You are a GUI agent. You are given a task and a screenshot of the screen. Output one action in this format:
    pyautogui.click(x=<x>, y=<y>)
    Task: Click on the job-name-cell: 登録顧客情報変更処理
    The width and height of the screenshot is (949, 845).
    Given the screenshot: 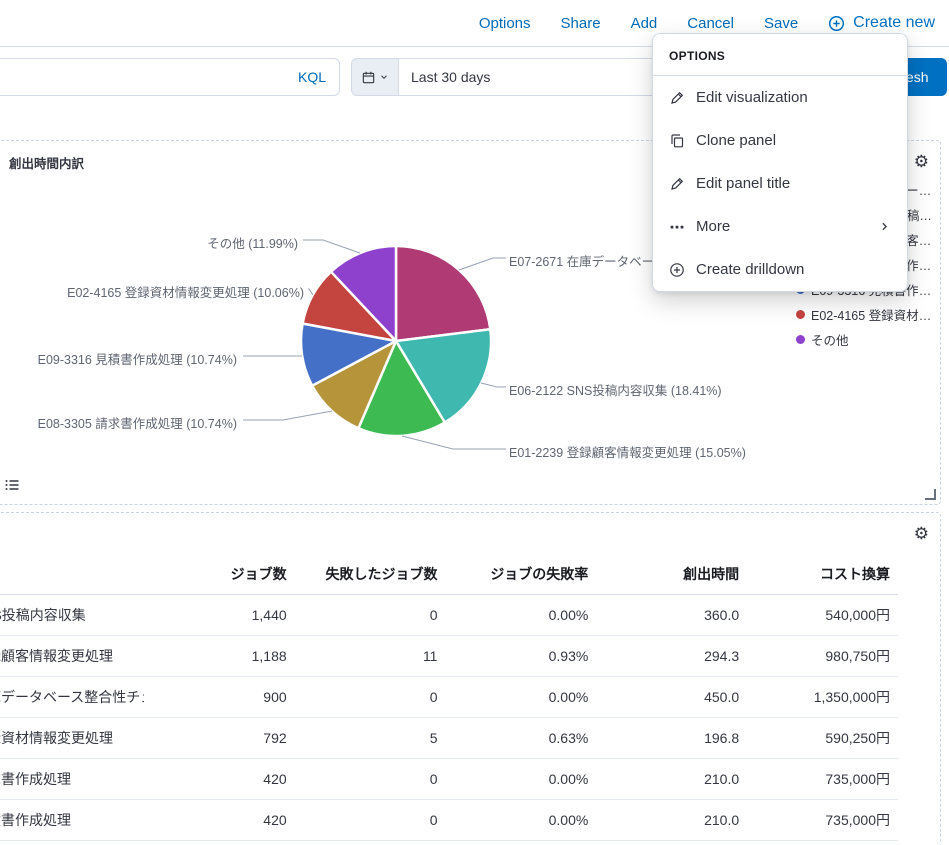 What is the action you would take?
    pyautogui.click(x=72, y=656)
    